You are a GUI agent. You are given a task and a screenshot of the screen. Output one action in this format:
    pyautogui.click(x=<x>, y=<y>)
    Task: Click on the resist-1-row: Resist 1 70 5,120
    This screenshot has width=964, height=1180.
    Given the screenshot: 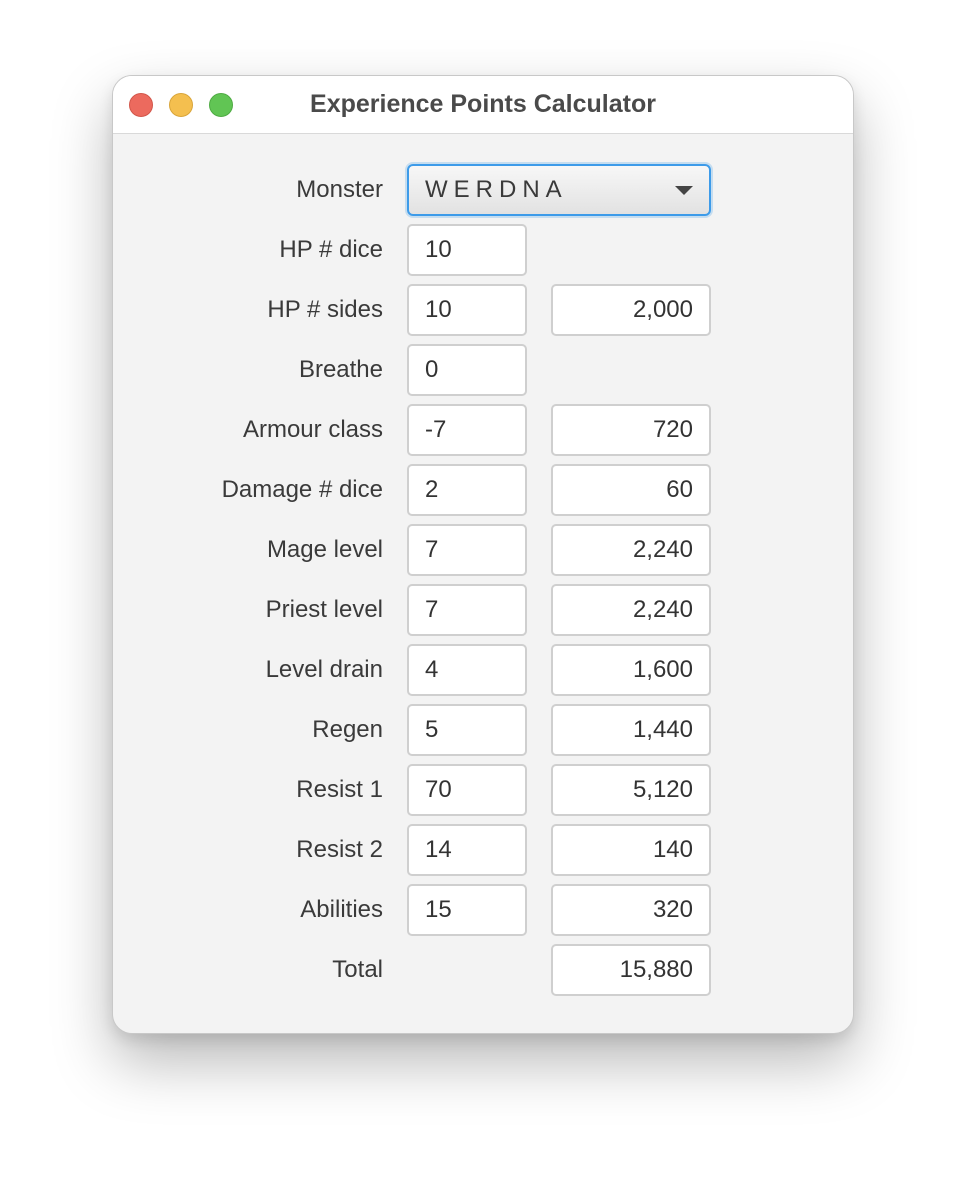 What is the action you would take?
    pyautogui.click(x=483, y=790)
    